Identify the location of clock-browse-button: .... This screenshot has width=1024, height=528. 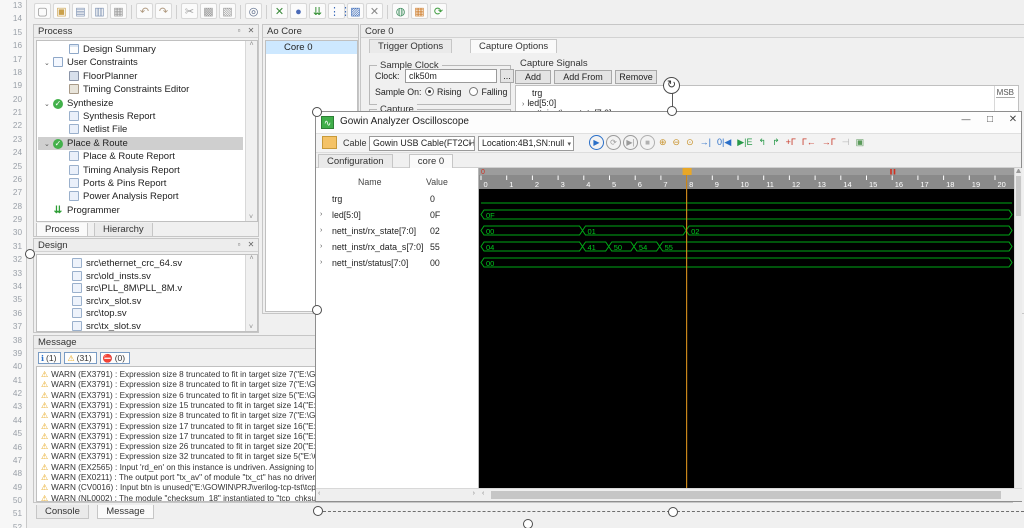
(507, 76).